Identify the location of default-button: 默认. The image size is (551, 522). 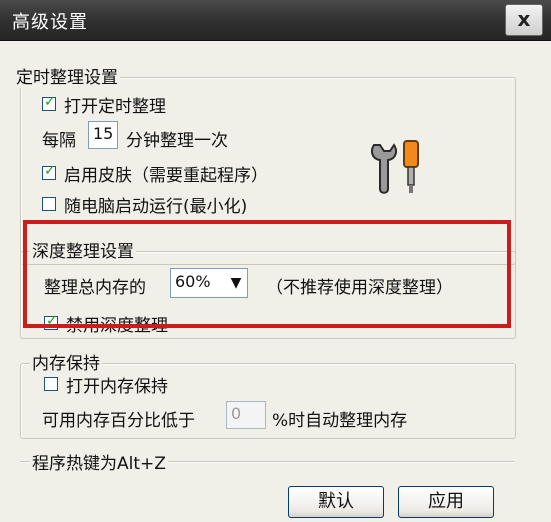
(336, 502).